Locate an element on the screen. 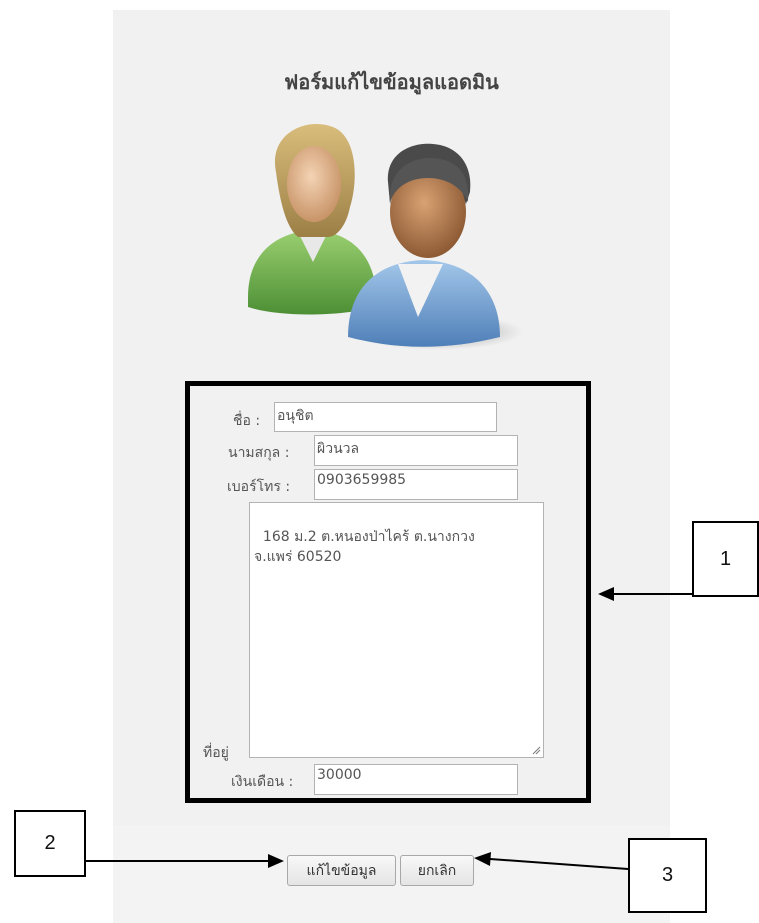 The height and width of the screenshot is (923, 759). cancel-button: ยกเลิก is located at coordinates (437, 870).